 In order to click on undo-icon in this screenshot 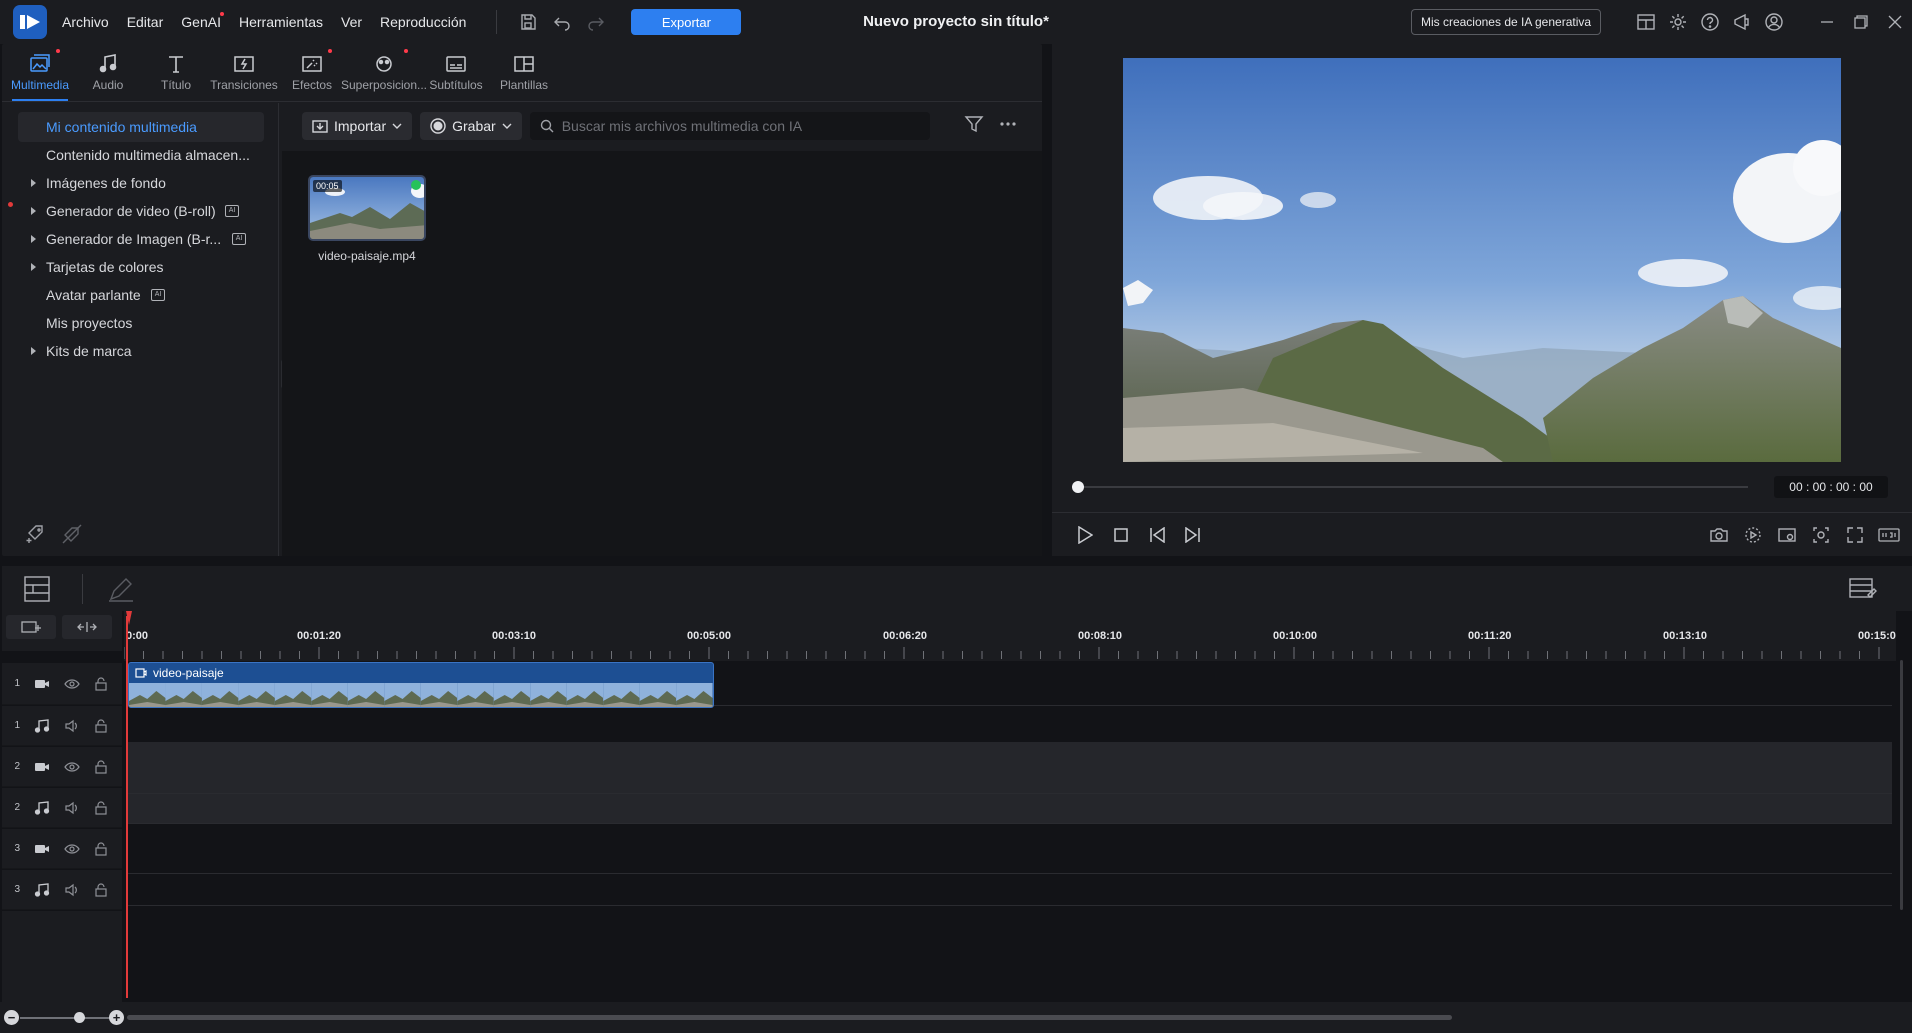, I will do `click(562, 22)`.